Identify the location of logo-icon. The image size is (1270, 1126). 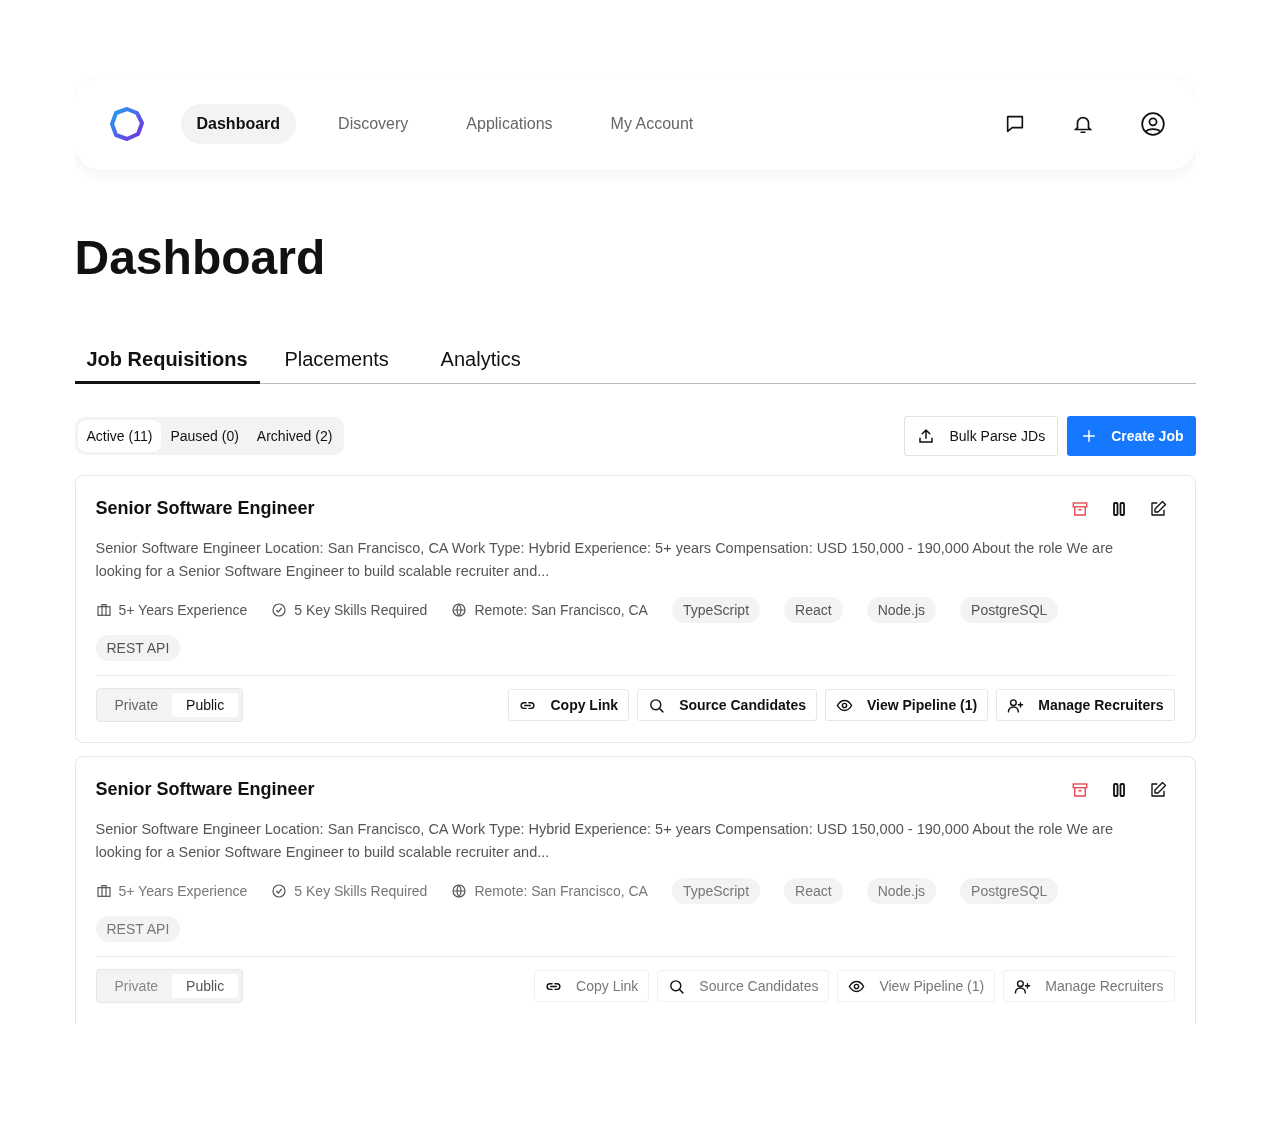
(126, 124).